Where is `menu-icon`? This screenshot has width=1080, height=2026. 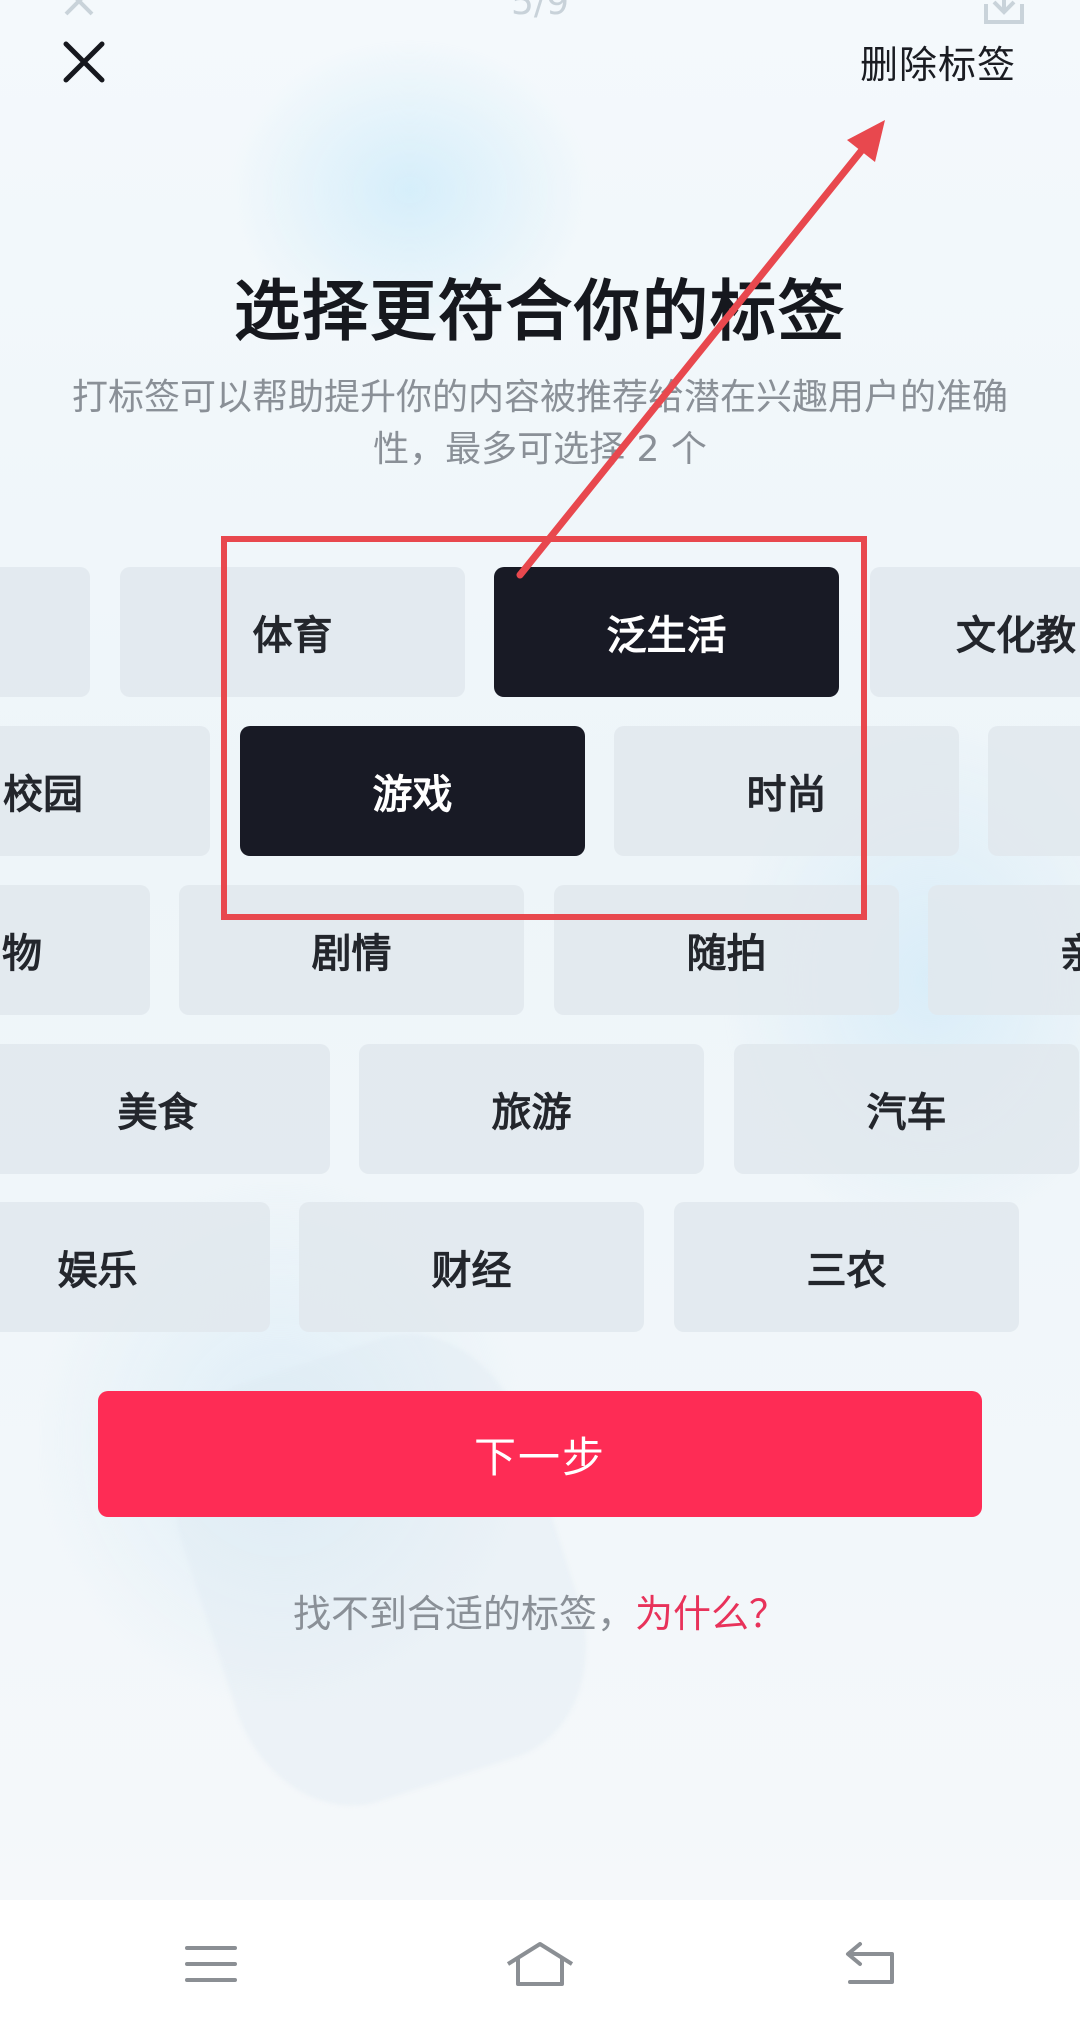 menu-icon is located at coordinates (211, 1964).